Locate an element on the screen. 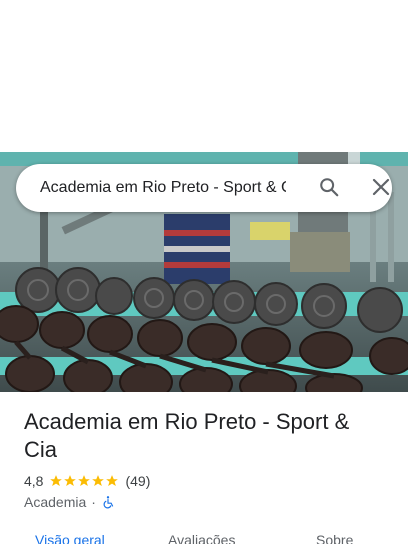 Image resolution: width=408 pixels, height=544 pixels. rating-row: 4,8 (49) is located at coordinates (87, 481).